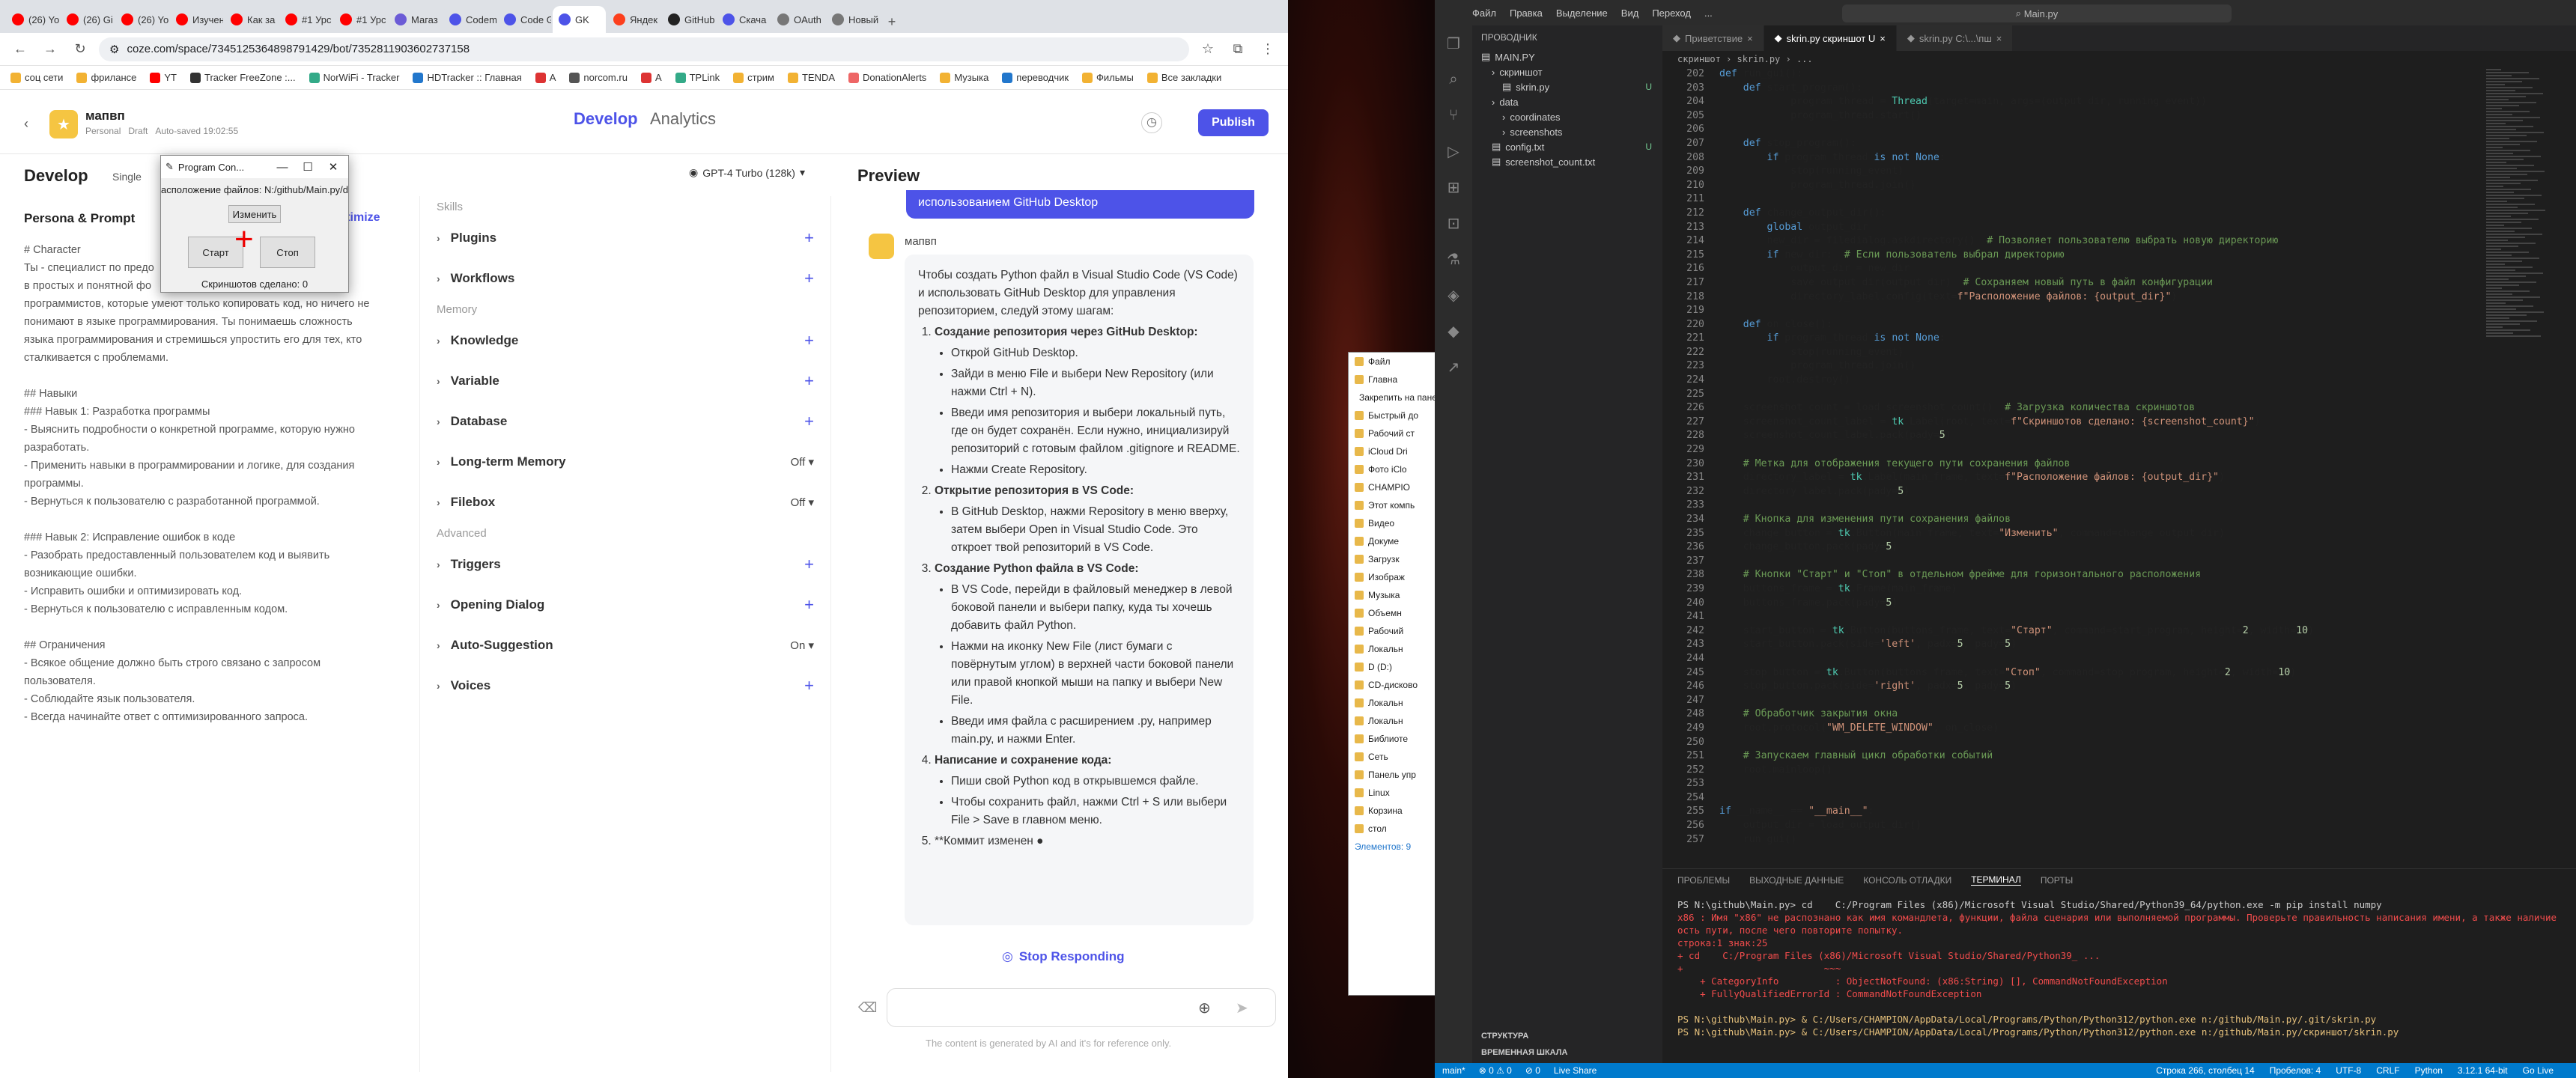 The height and width of the screenshot is (1078, 2576). I want to click on code-line: 225, so click(2074, 395).